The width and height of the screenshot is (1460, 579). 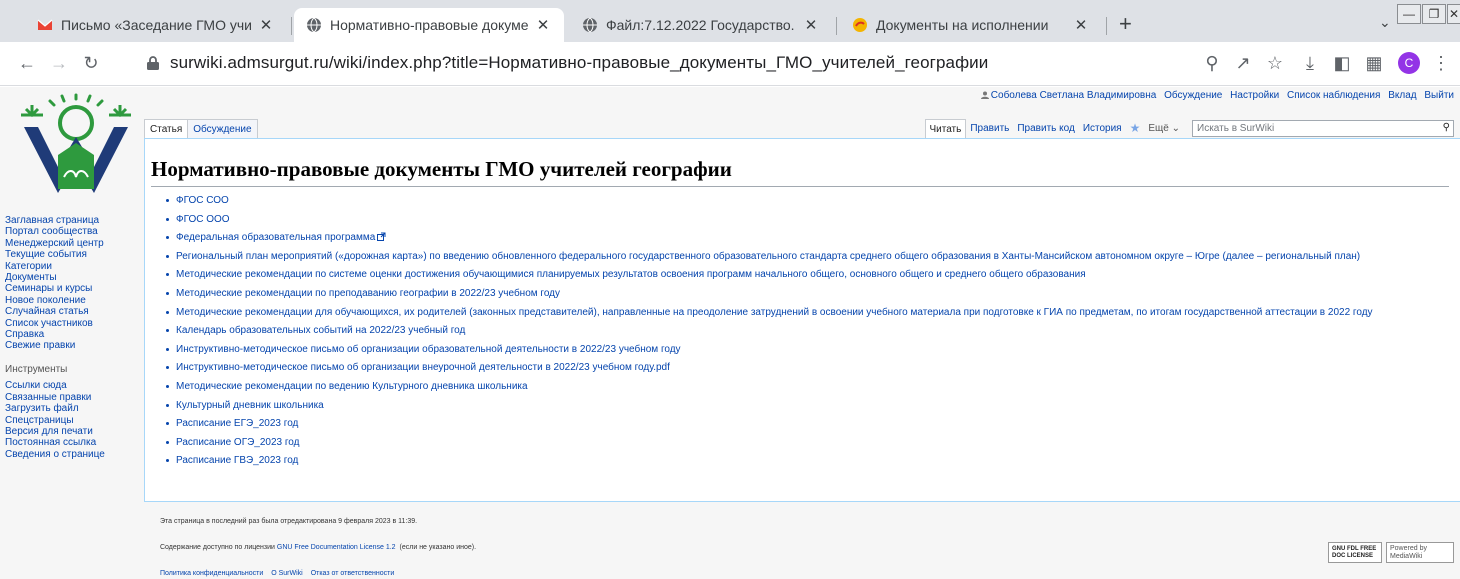 What do you see at coordinates (72, 431) in the screenshot?
I see `sidebar-item-printable-version: Версия для печати` at bounding box center [72, 431].